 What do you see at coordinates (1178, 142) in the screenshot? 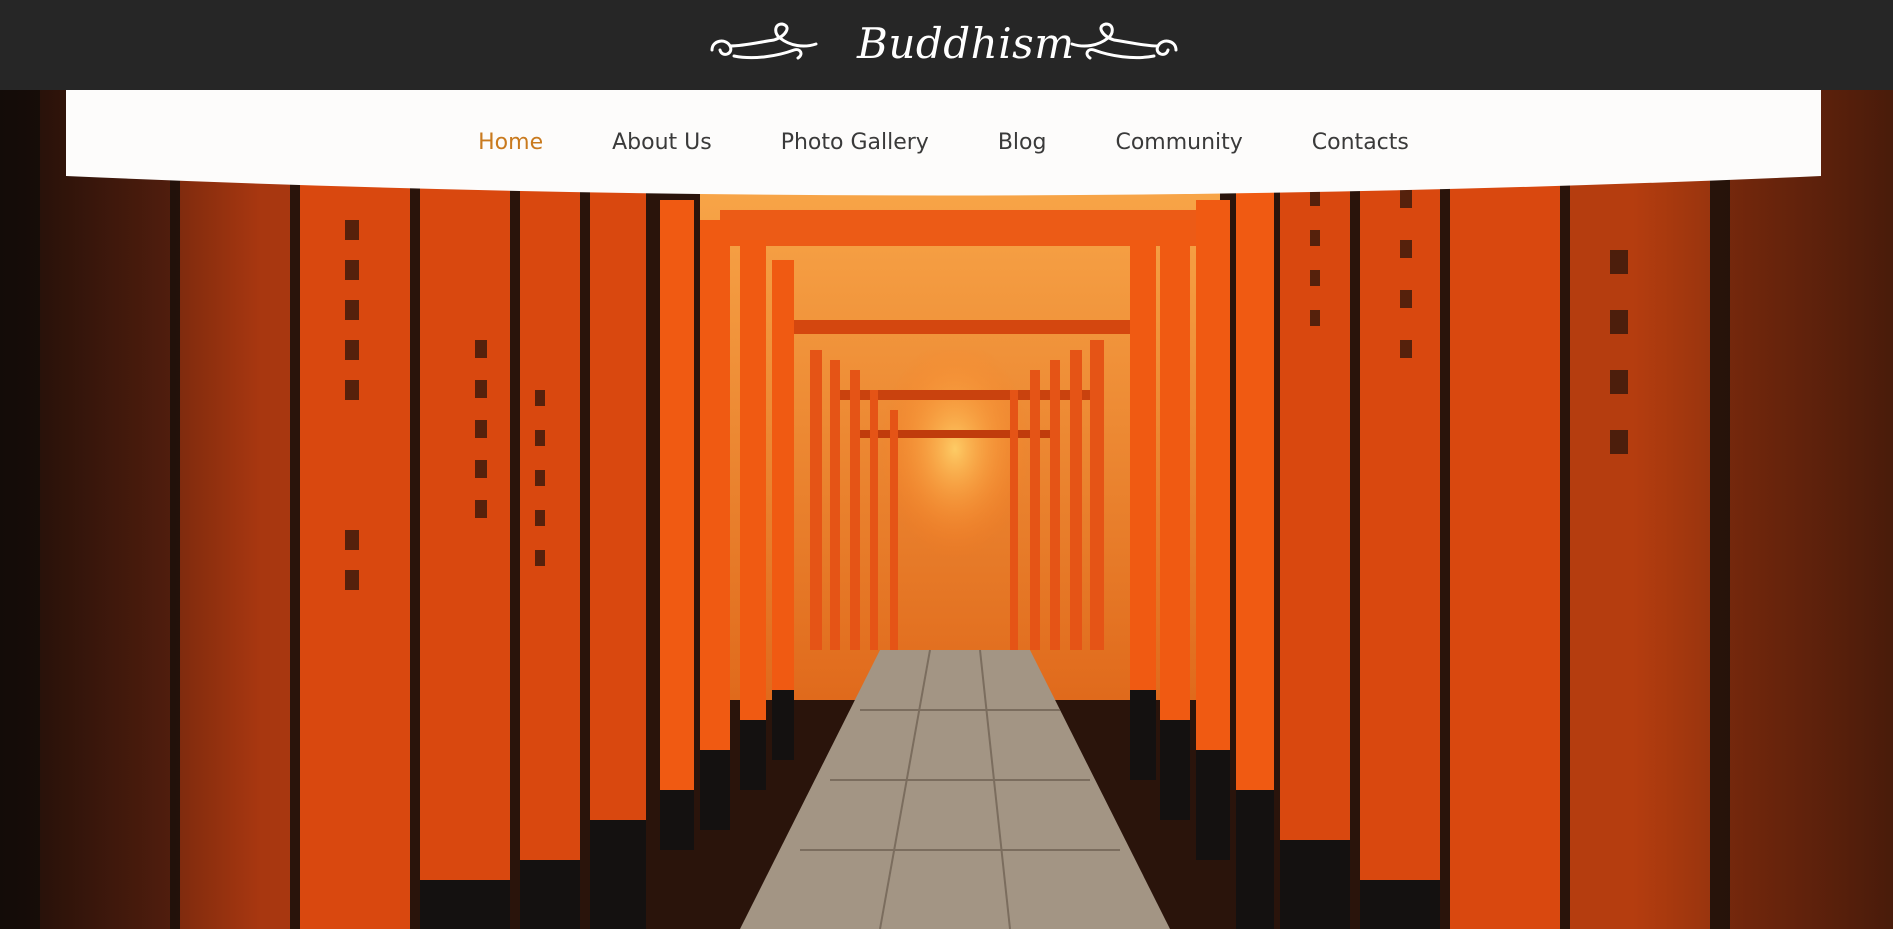
I see `nav-community: Community` at bounding box center [1178, 142].